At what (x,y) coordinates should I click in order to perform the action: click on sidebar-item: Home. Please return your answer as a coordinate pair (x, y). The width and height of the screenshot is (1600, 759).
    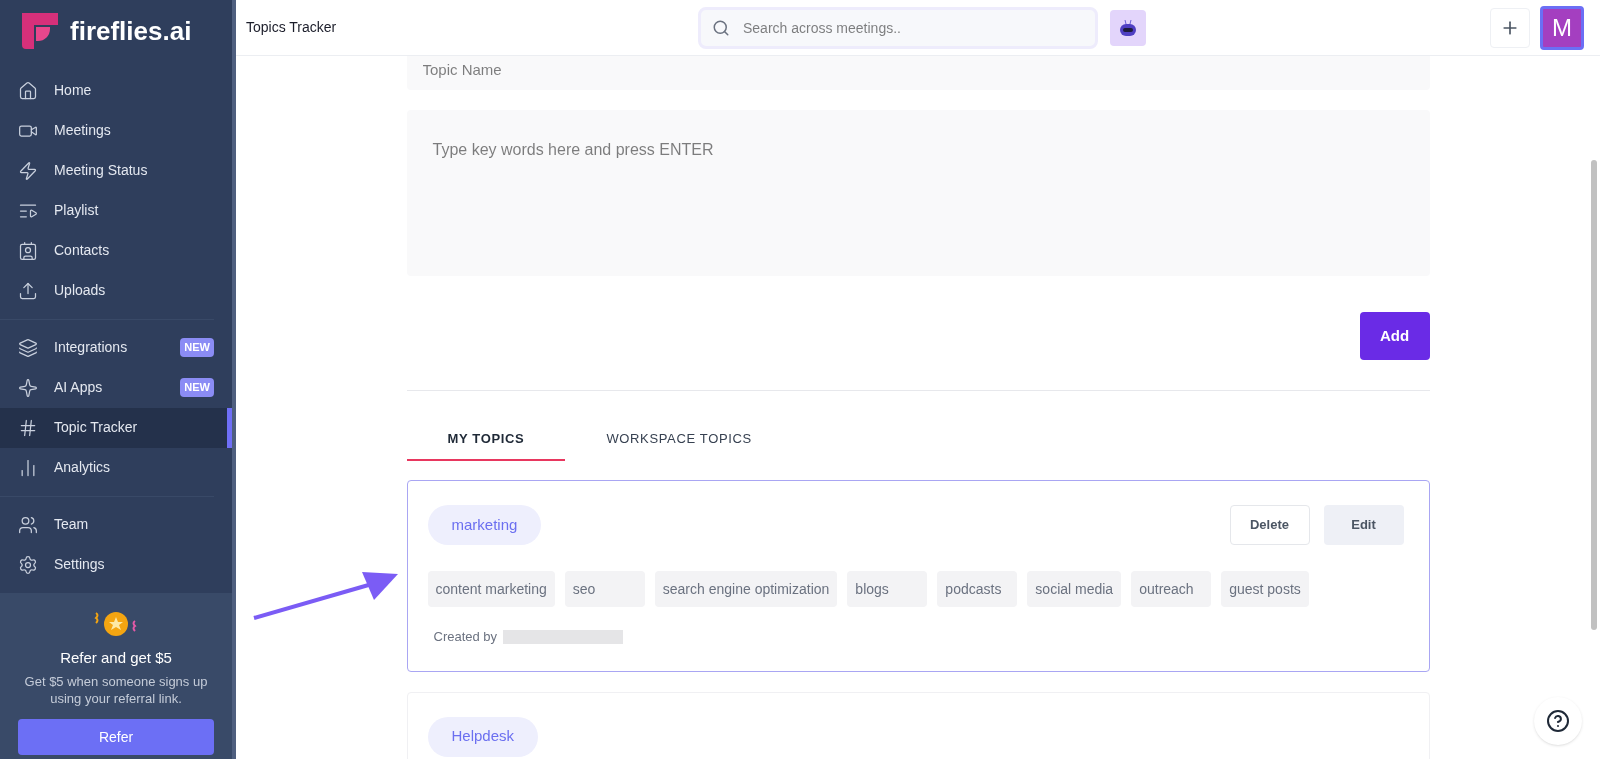
    Looking at the image, I should click on (116, 90).